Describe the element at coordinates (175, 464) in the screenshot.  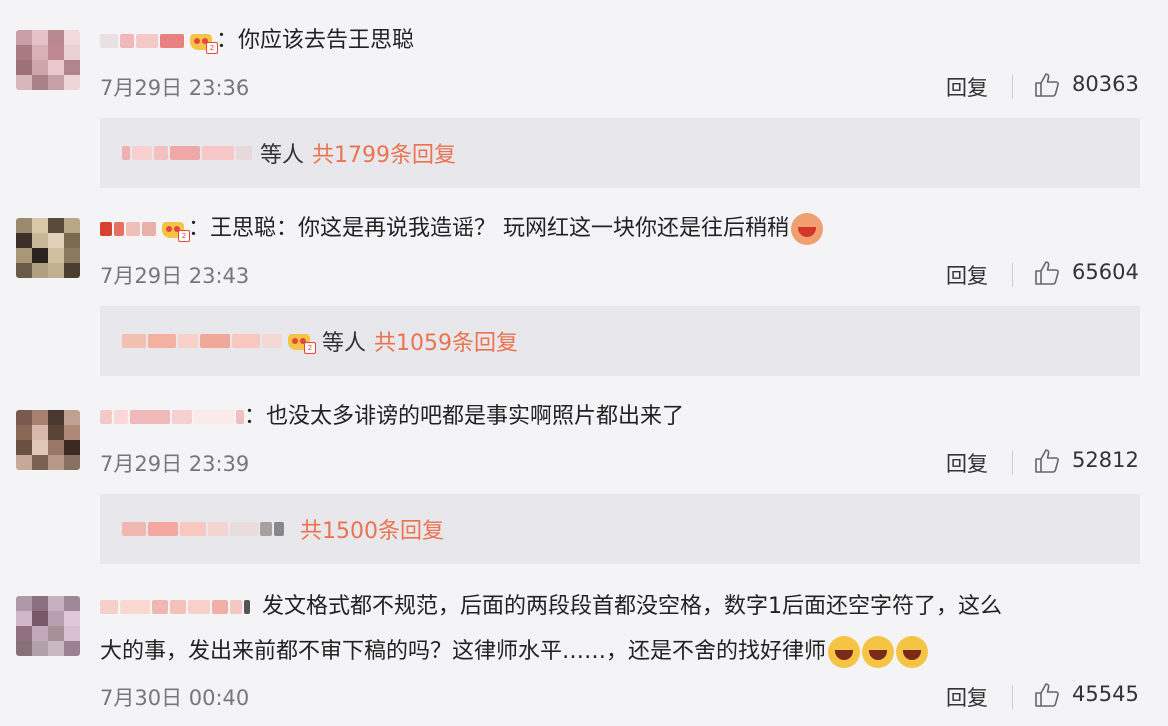
I see `comment-time: 7月29日 23:39` at that location.